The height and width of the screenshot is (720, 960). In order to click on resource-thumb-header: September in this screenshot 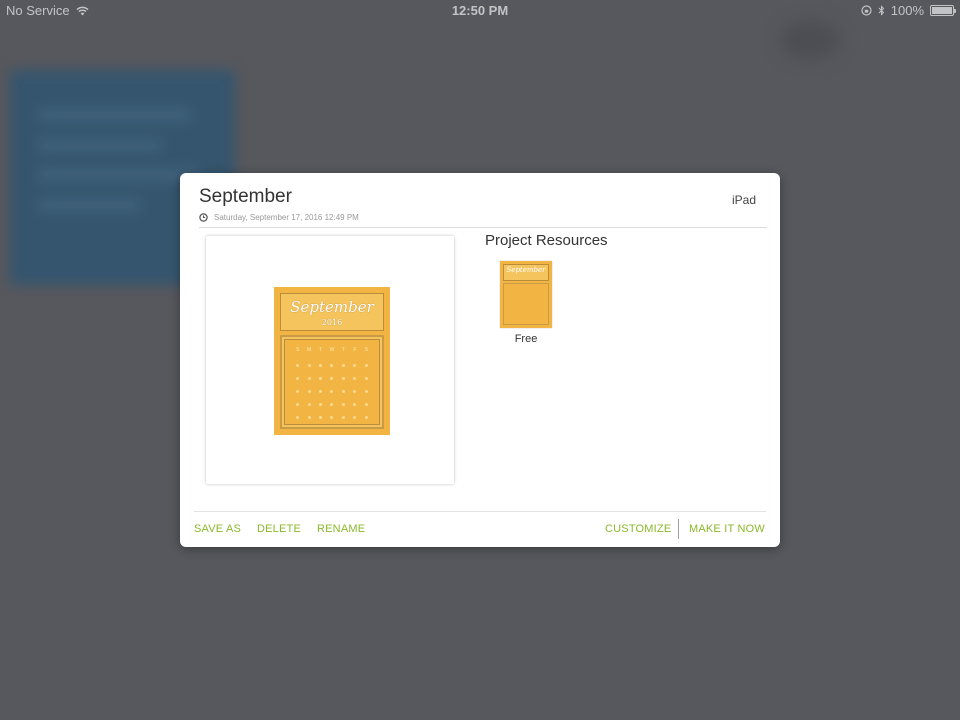, I will do `click(526, 272)`.